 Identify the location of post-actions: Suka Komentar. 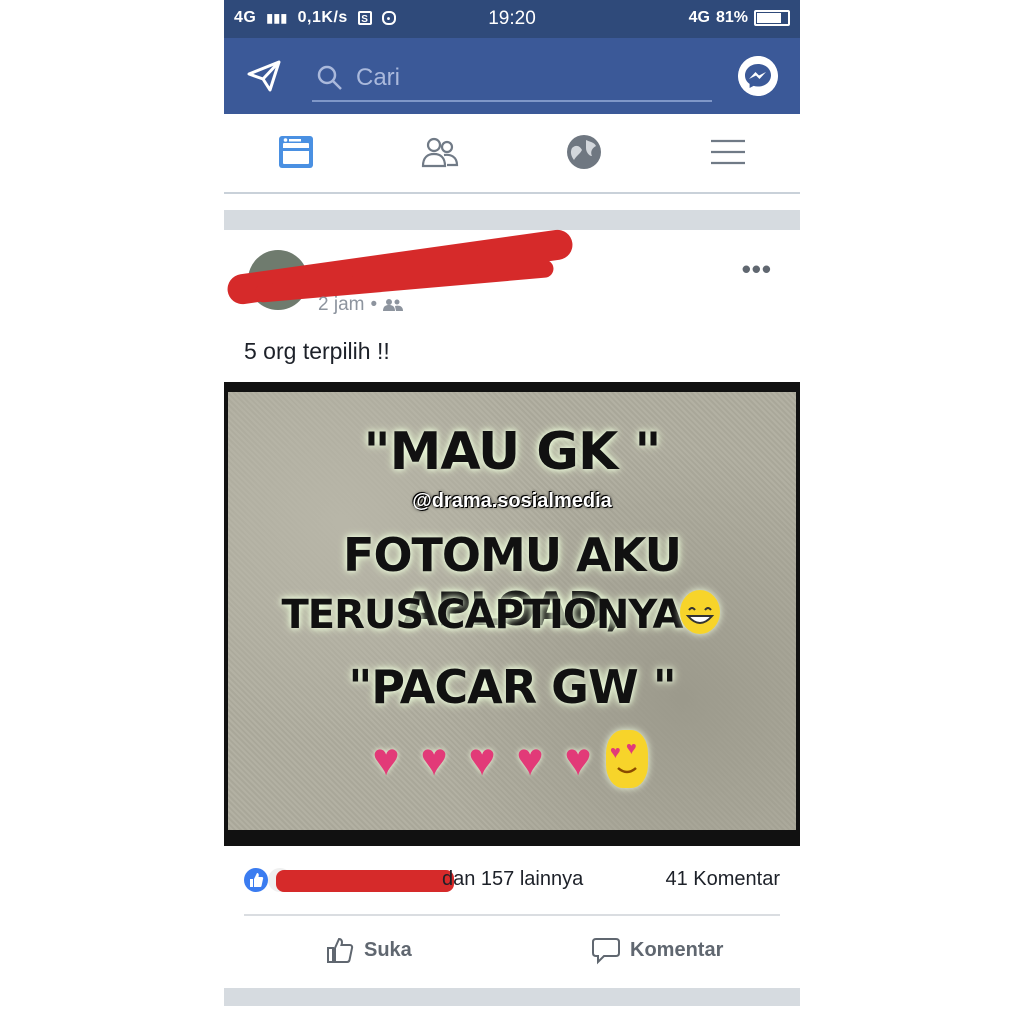
(512, 950).